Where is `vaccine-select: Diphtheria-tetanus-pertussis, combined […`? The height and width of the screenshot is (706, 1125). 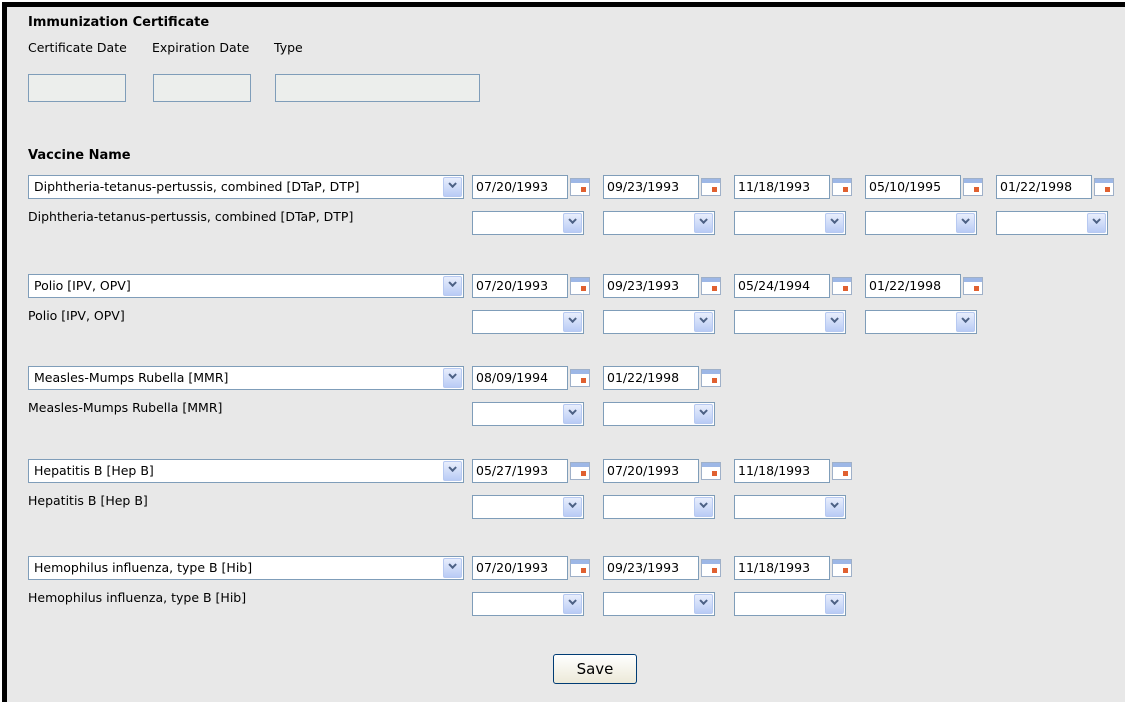
vaccine-select: Diphtheria-tetanus-pertussis, combined [… is located at coordinates (246, 187).